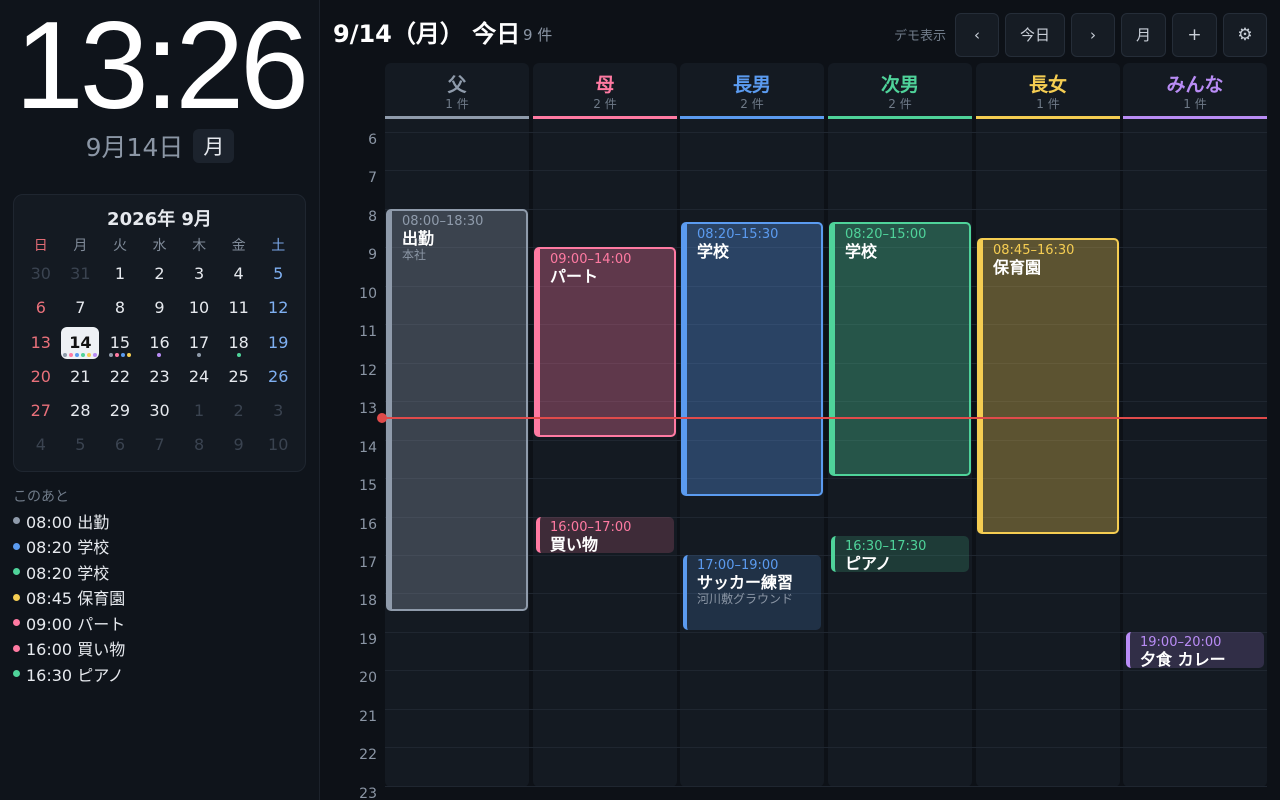 The width and height of the screenshot is (1280, 800). Describe the element at coordinates (41, 343) in the screenshot. I see `calendar-day: 13` at that location.